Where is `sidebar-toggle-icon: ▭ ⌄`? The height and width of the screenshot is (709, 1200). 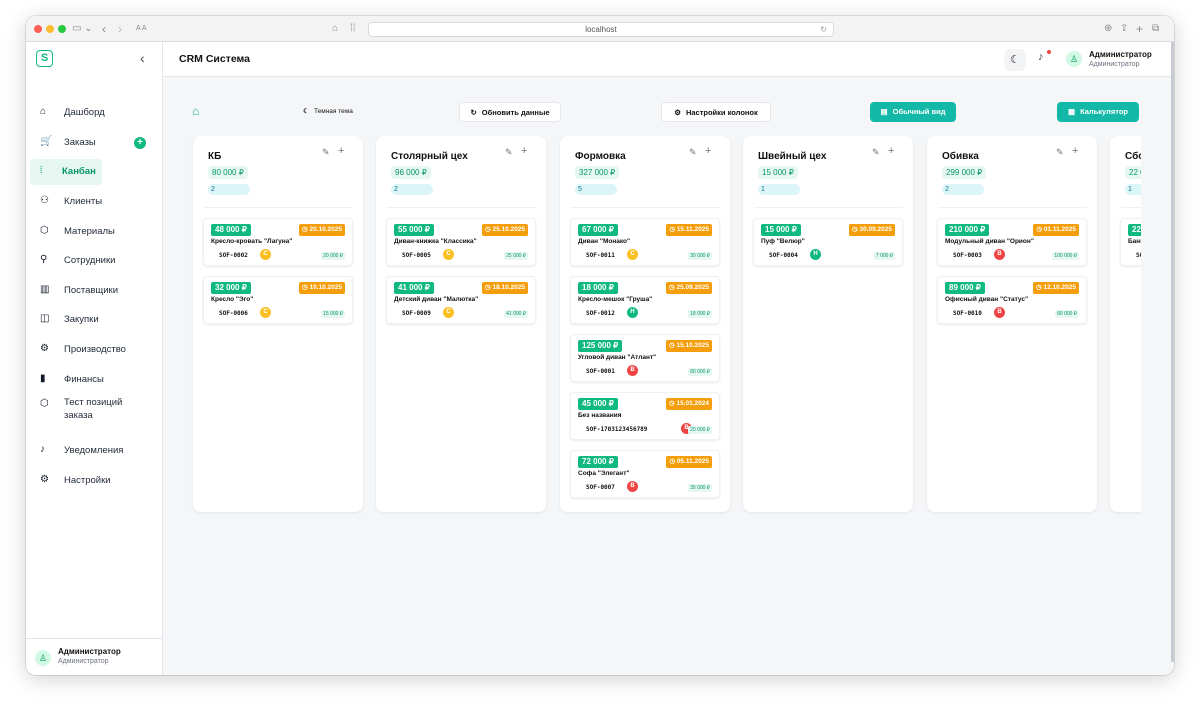
sidebar-toggle-icon: ▭ ⌄ is located at coordinates (82, 29).